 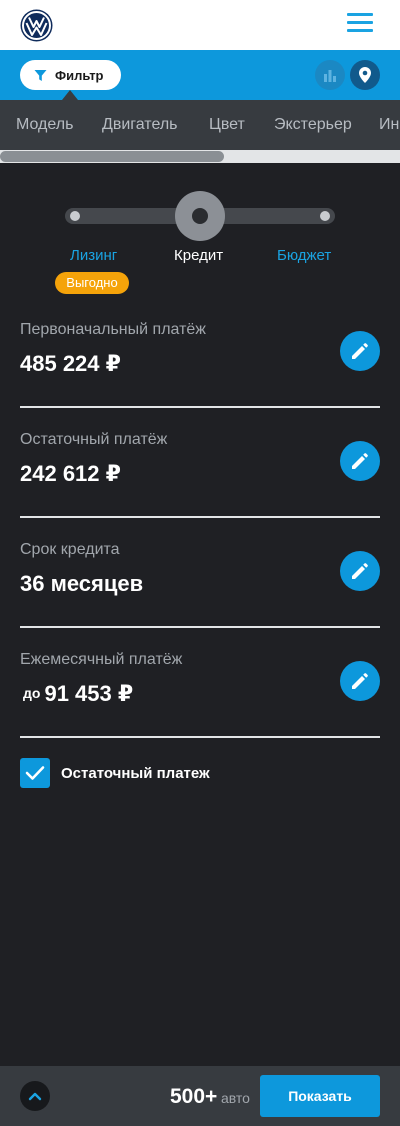 I want to click on tab-engine: Двигатель, so click(x=140, y=125).